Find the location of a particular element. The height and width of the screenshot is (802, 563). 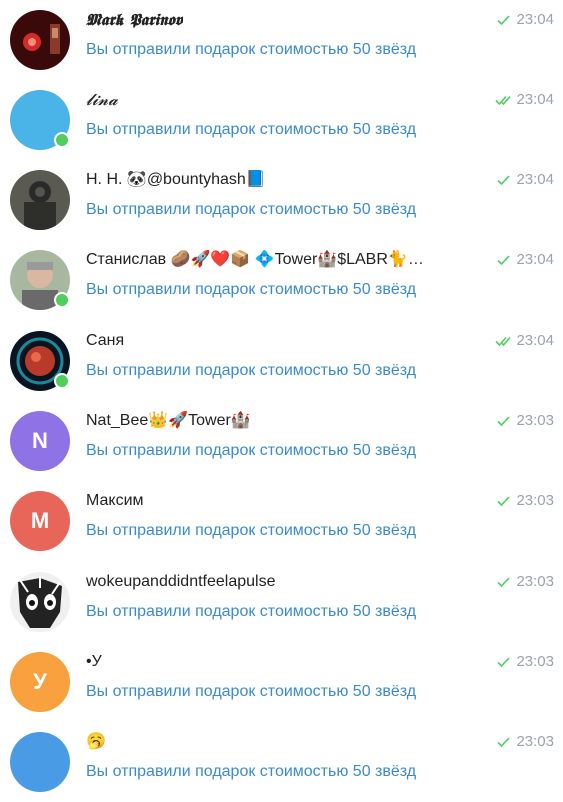

avatar-letter: У is located at coordinates (40, 681).